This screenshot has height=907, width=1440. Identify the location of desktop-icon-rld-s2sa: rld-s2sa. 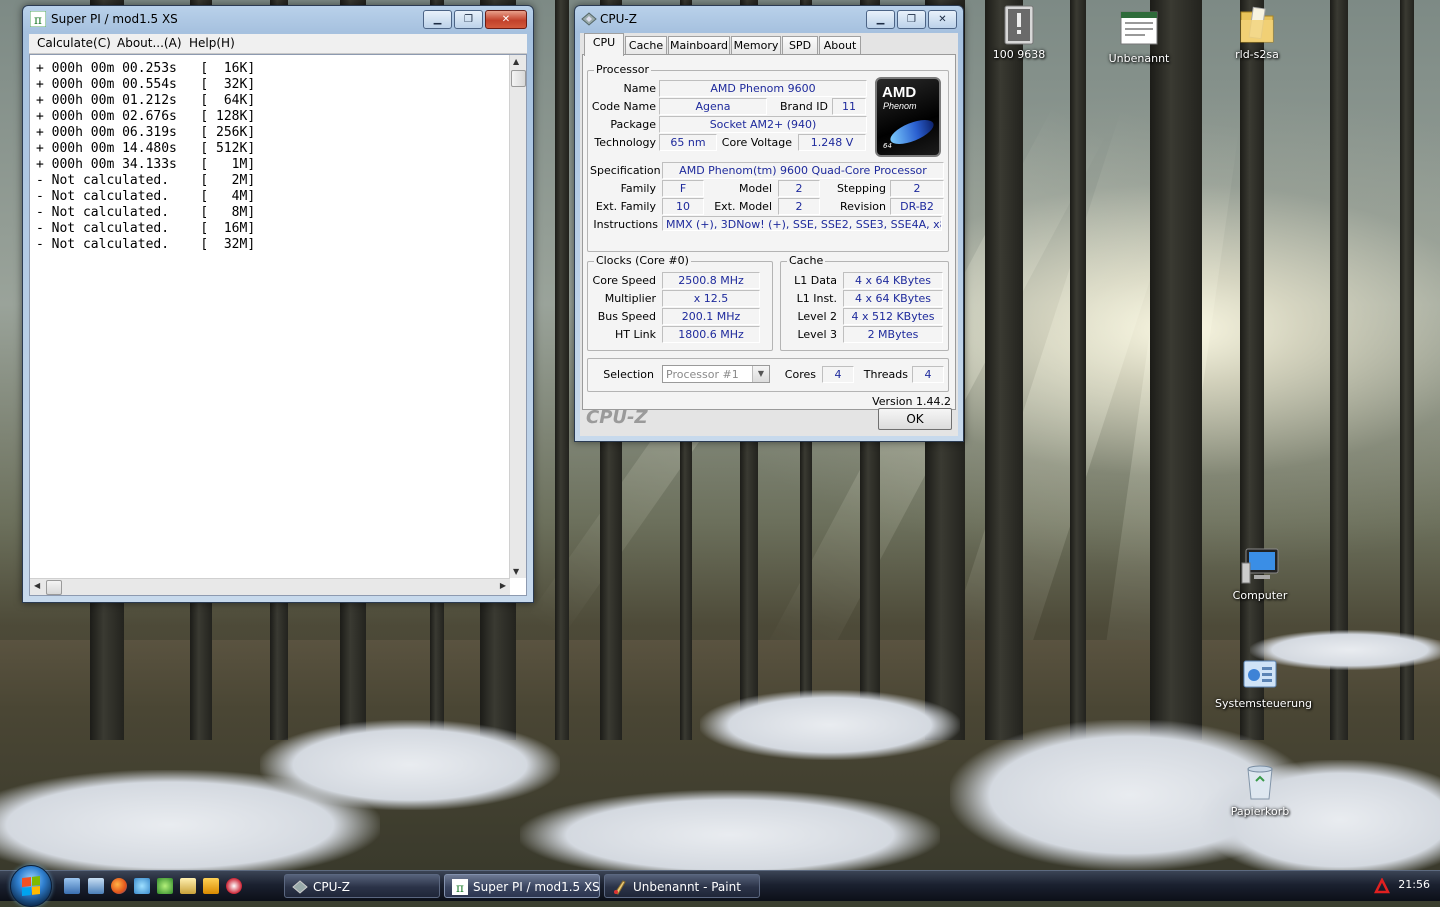
(1257, 32).